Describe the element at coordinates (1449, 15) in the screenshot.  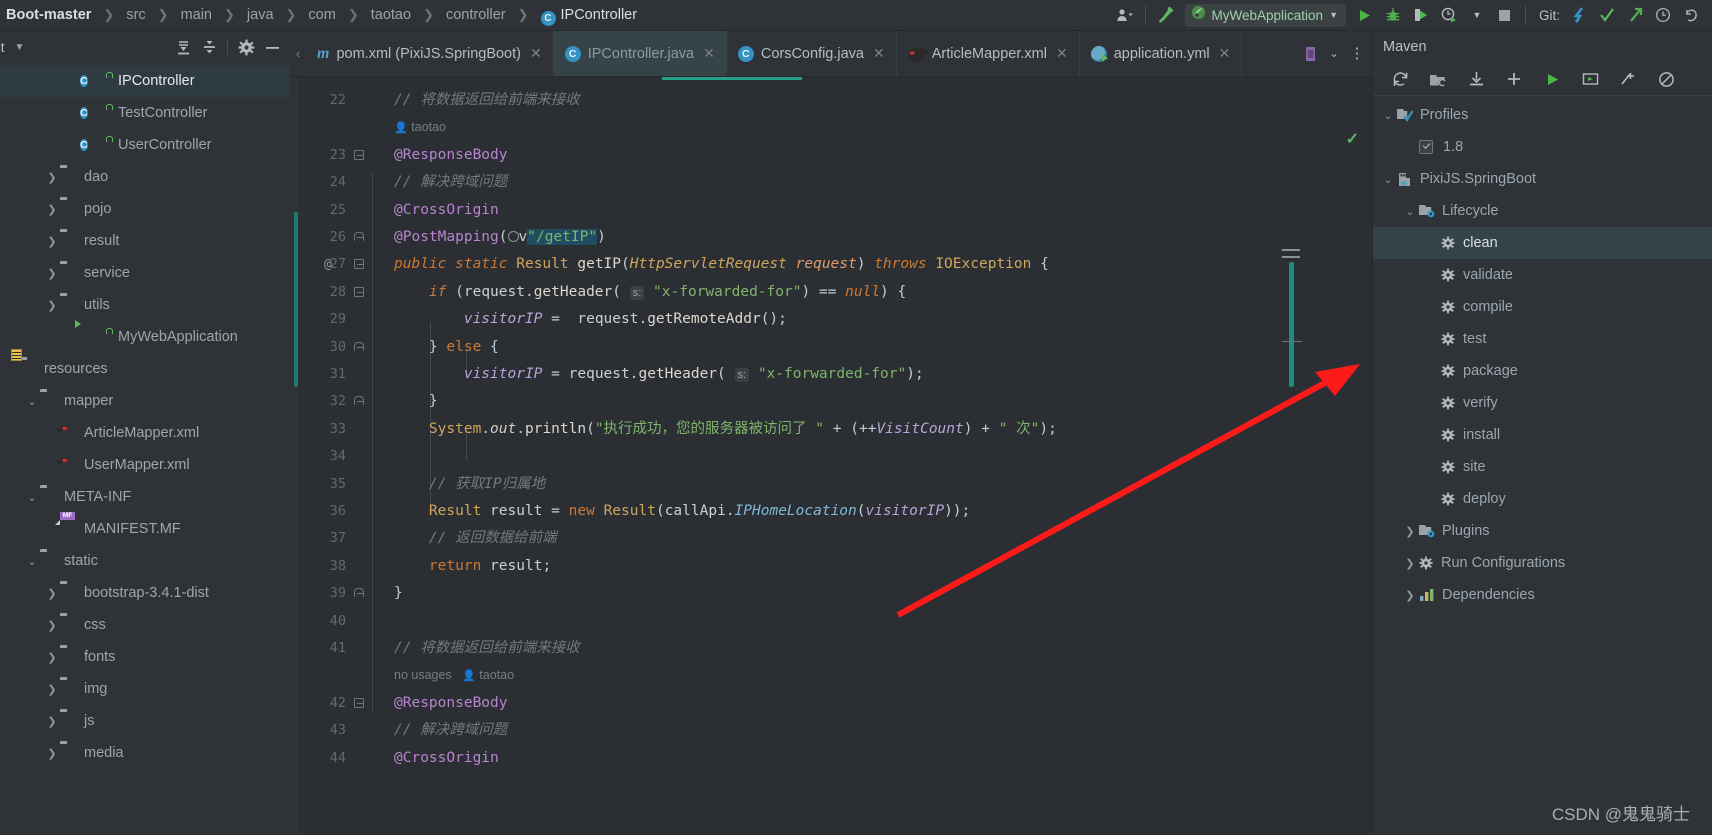
I see `profiler-clock-icon` at that location.